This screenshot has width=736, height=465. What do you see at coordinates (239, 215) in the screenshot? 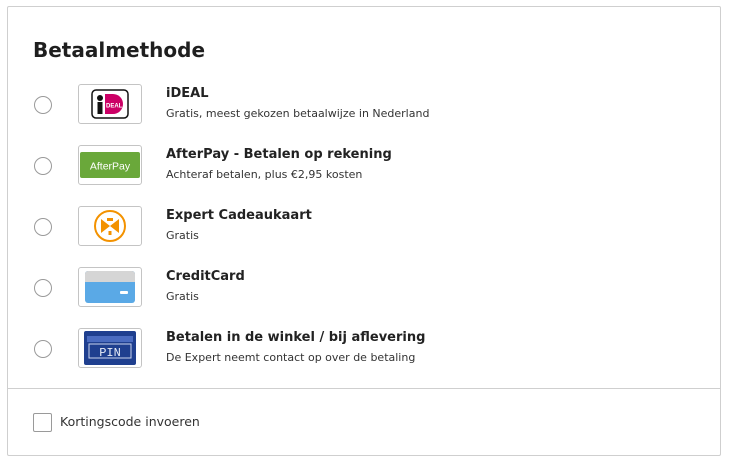
I see `method-name: Expert Cadeaukaart` at bounding box center [239, 215].